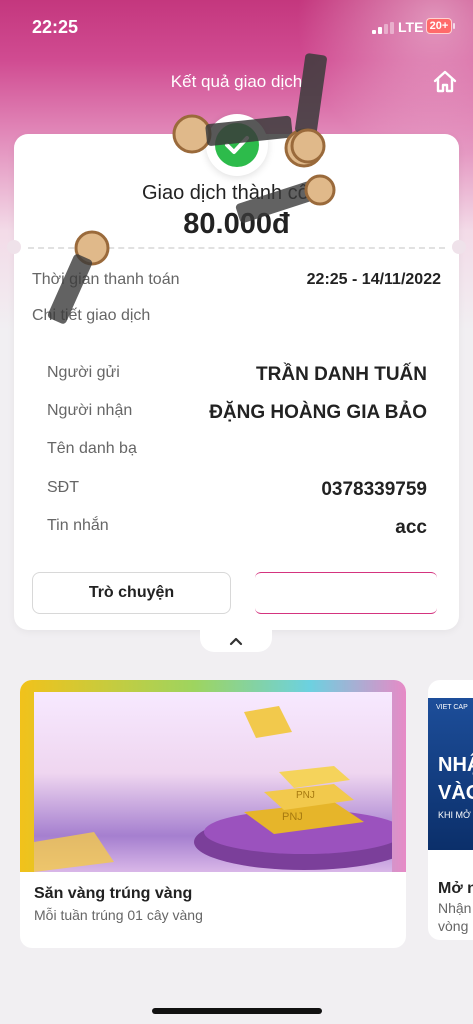  I want to click on chat-button: Trò chuyện, so click(131, 593).